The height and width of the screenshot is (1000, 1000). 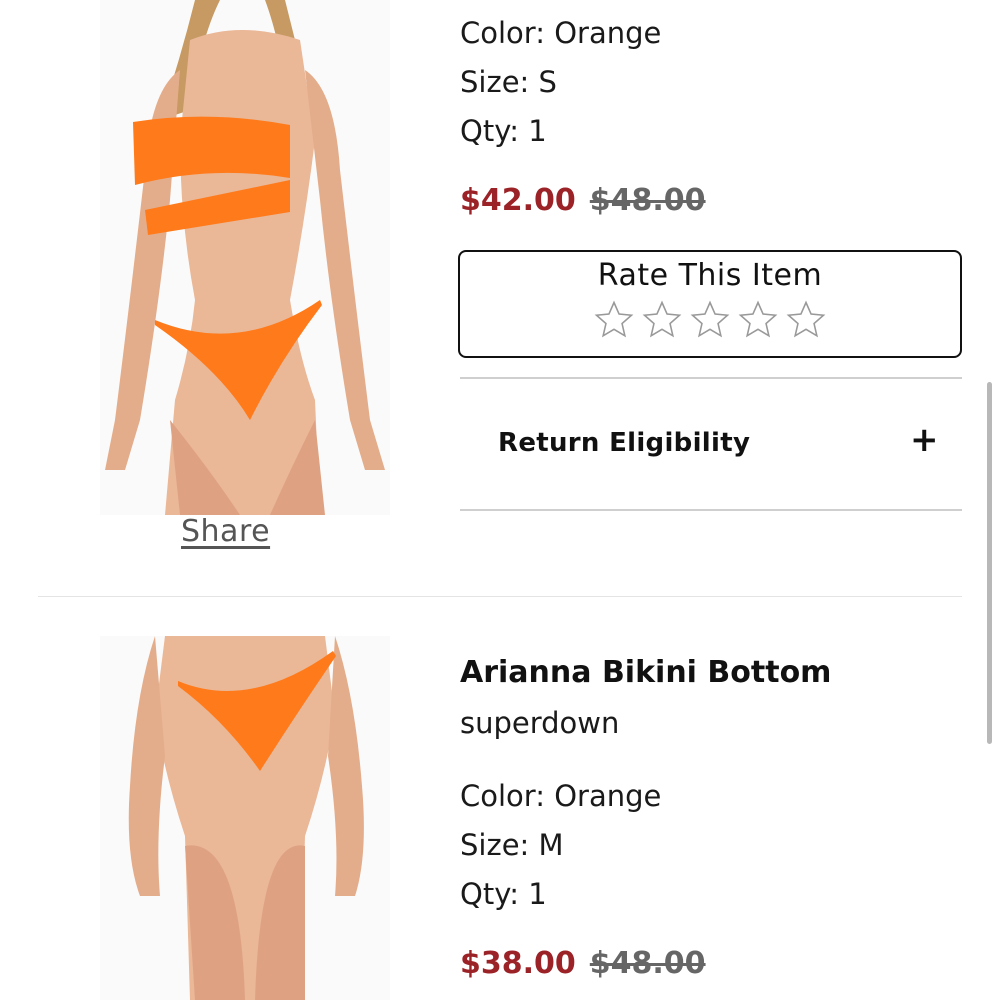 I want to click on plus-icon: +, so click(x=924, y=440).